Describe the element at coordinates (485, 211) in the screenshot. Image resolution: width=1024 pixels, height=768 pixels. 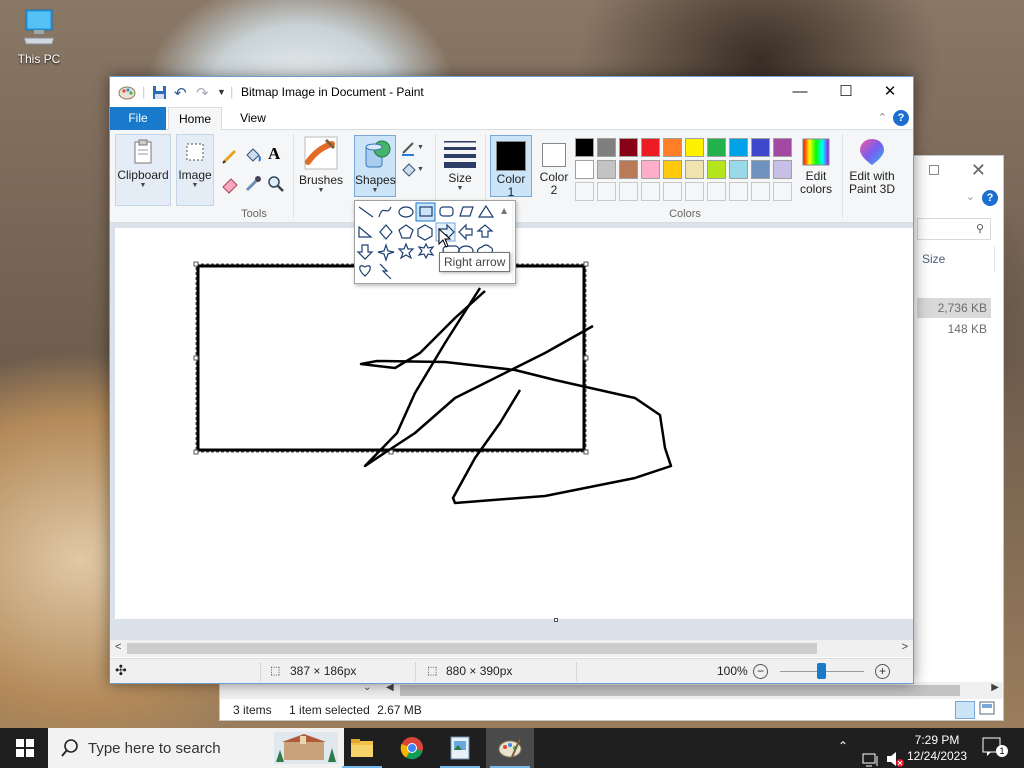
I see `shape-triangle` at that location.